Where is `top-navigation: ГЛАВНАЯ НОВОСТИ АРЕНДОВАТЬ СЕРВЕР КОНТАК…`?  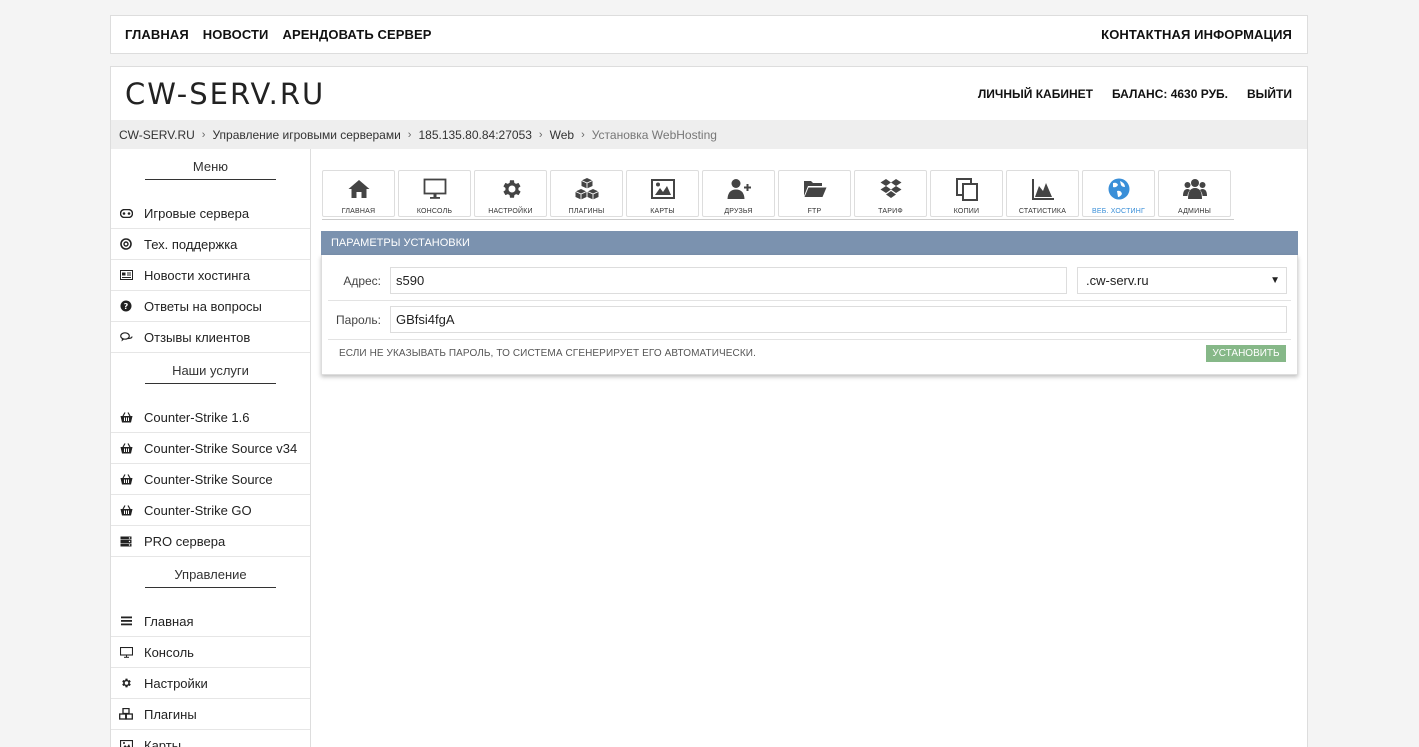 top-navigation: ГЛАВНАЯ НОВОСТИ АРЕНДОВАТЬ СЕРВЕР КОНТАК… is located at coordinates (709, 34).